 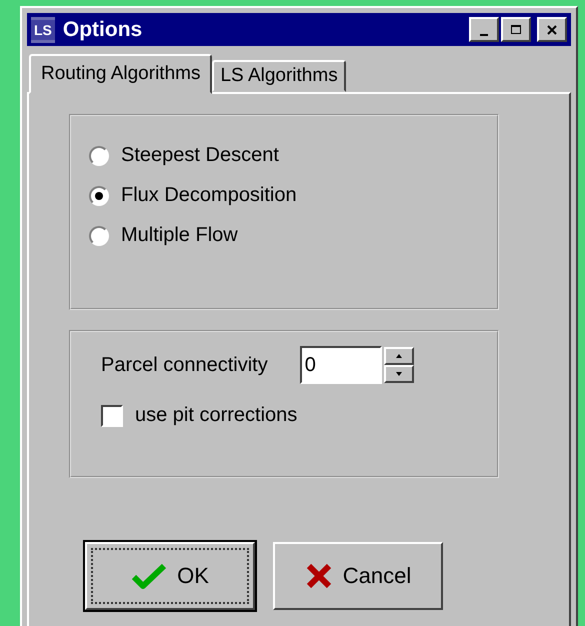 I want to click on down-arrow-icon, so click(x=399, y=374).